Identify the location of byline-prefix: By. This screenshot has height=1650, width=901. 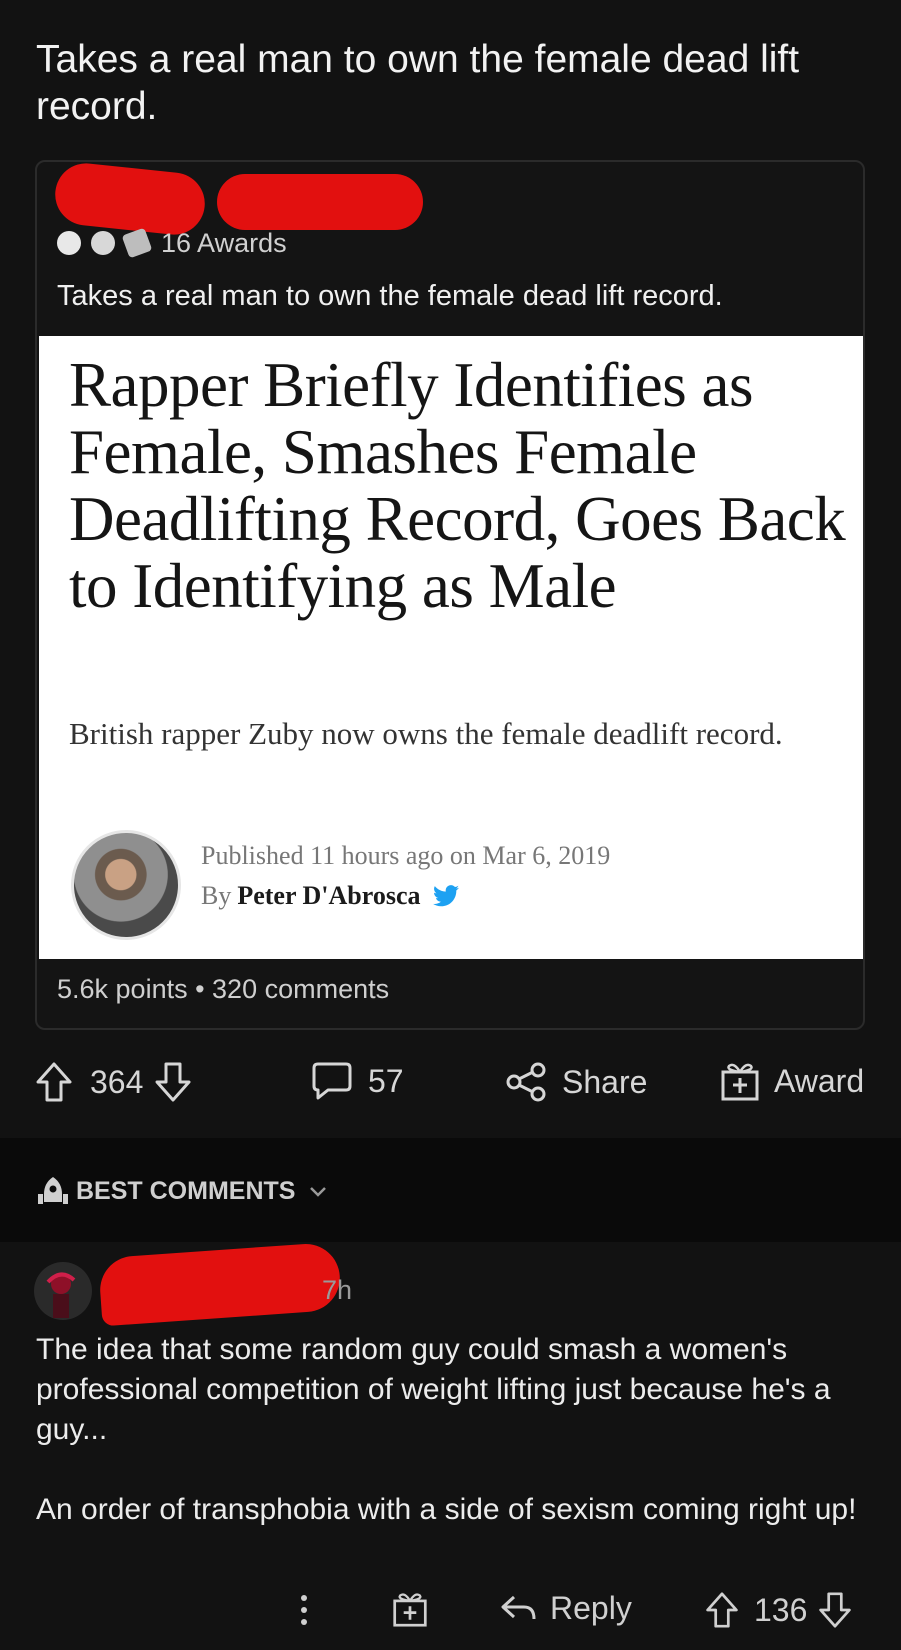
(216, 895).